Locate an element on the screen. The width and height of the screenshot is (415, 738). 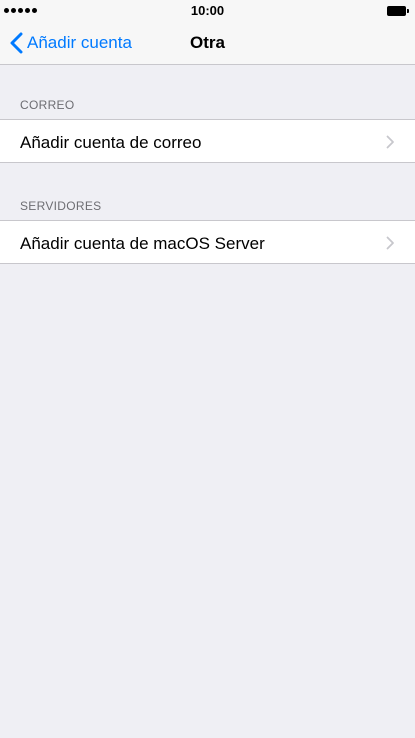
status-time: 10:00 is located at coordinates (207, 10).